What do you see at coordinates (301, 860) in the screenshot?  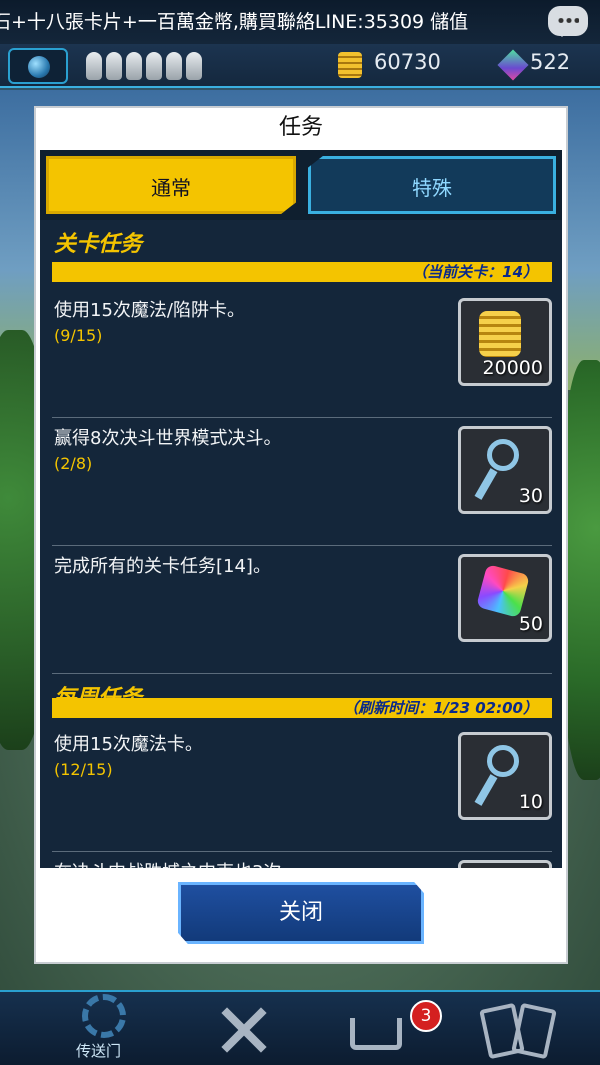 I see `mission-item: 在决斗中战胜城之内克也3次。` at bounding box center [301, 860].